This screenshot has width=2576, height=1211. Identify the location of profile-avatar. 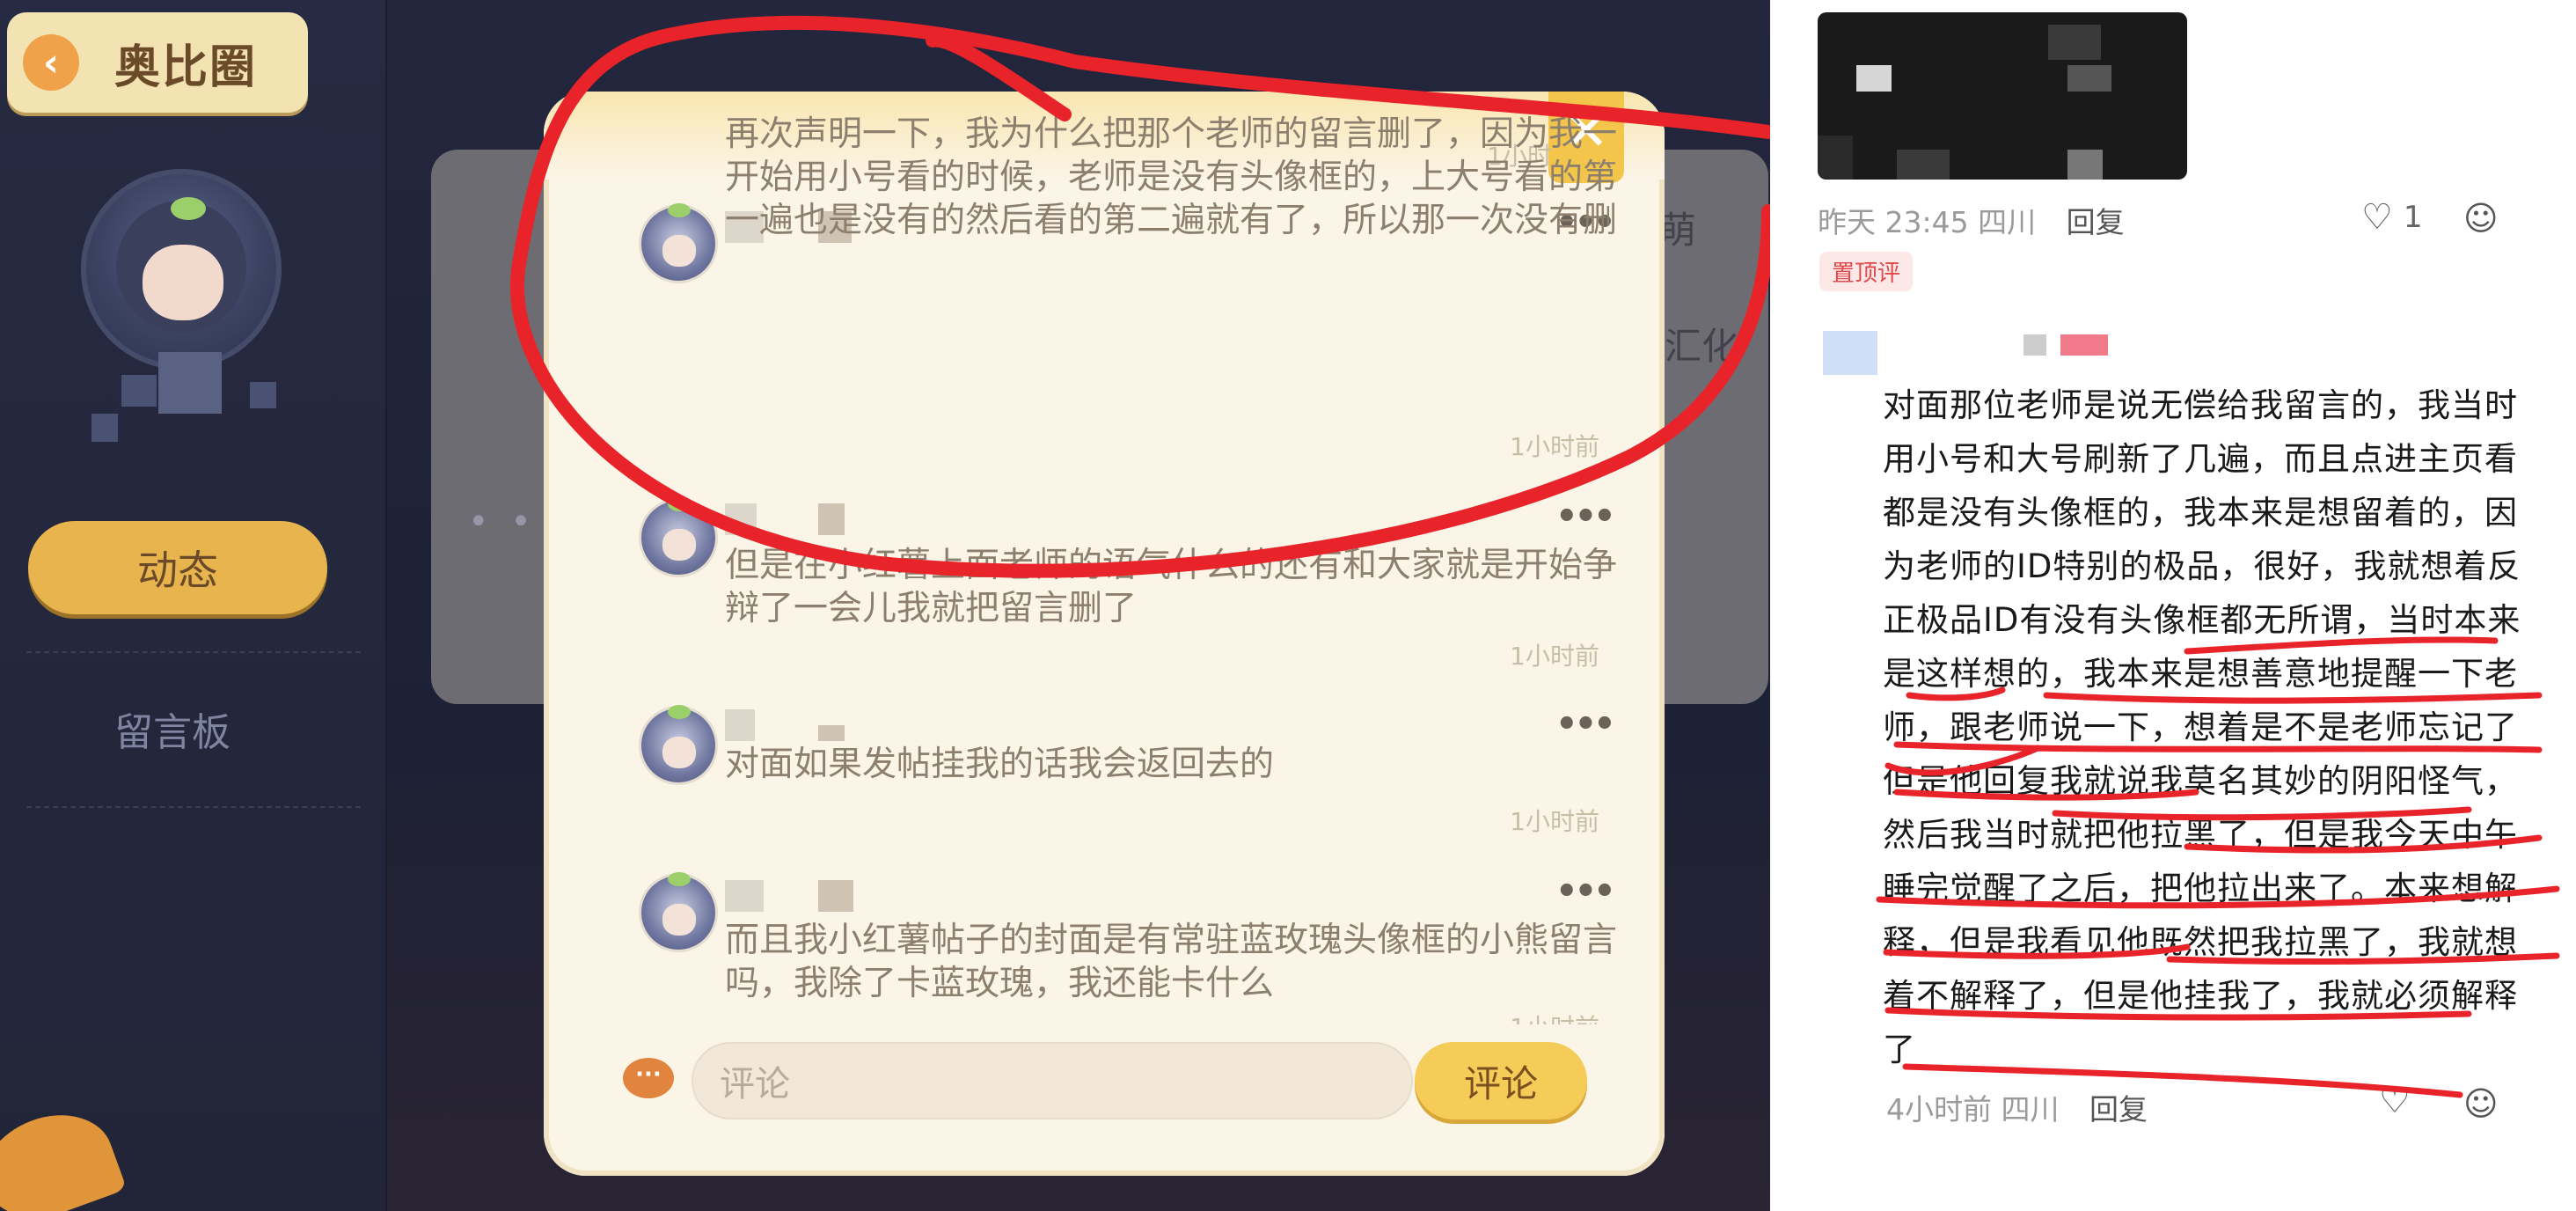
(181, 269).